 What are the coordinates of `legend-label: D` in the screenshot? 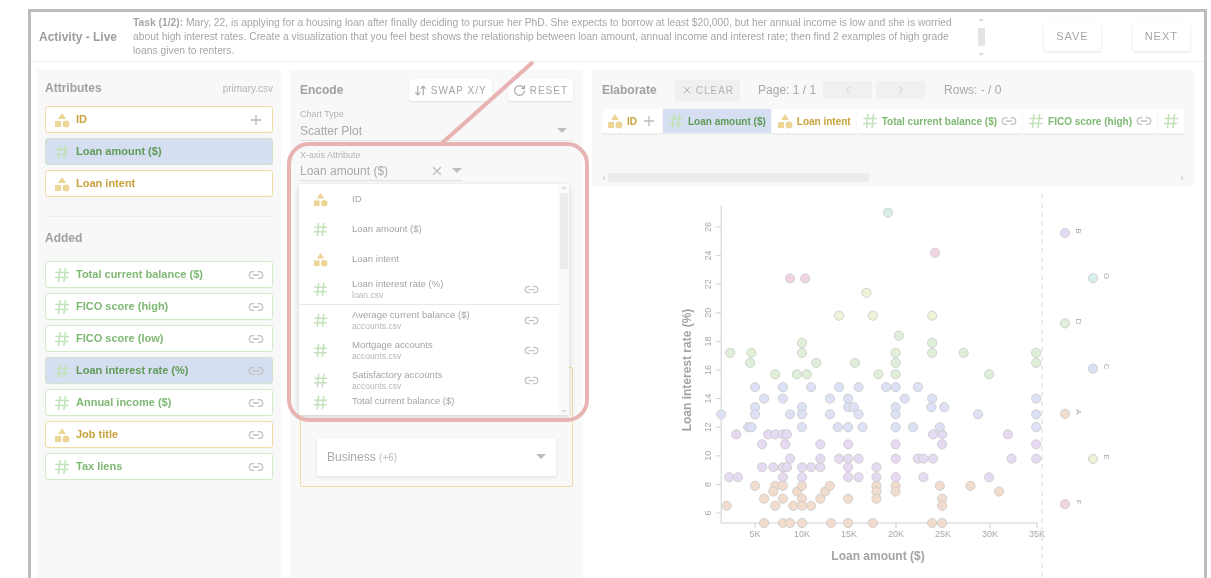 It's located at (1078, 321).